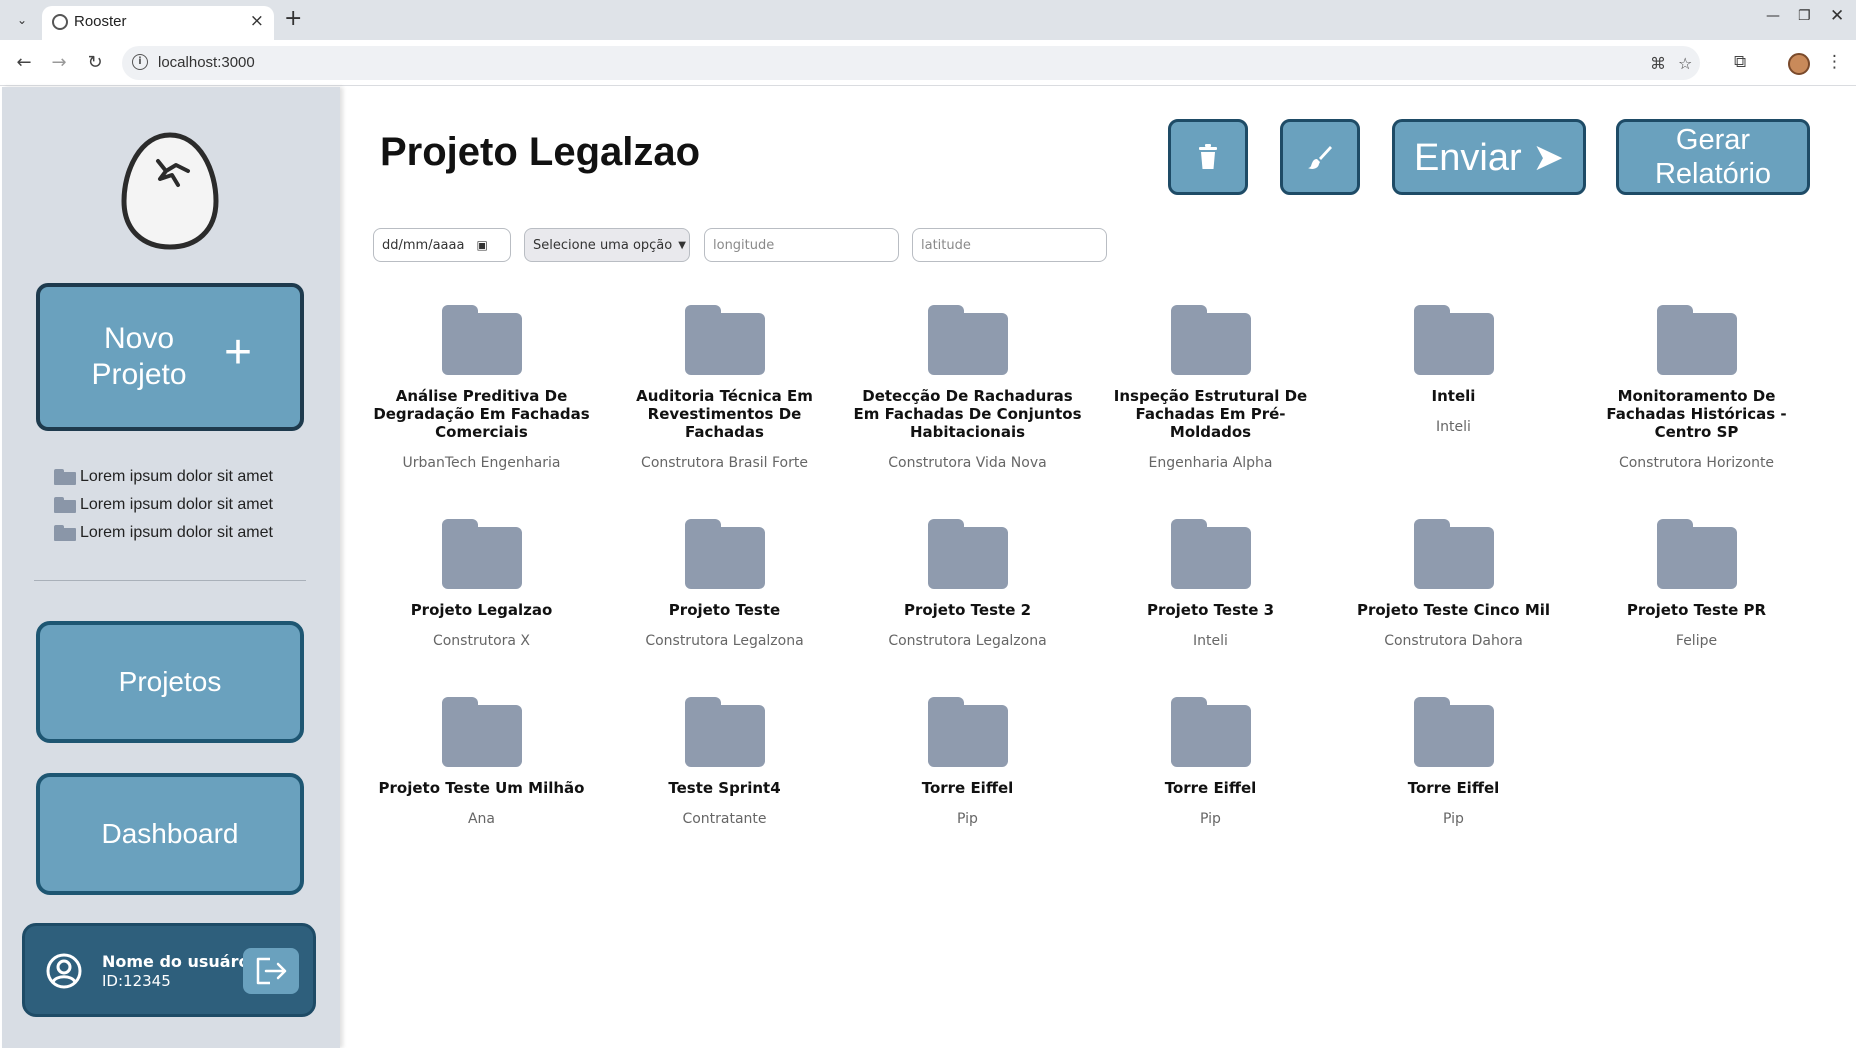  I want to click on project-name: Projeto Teste PR, so click(1696, 610).